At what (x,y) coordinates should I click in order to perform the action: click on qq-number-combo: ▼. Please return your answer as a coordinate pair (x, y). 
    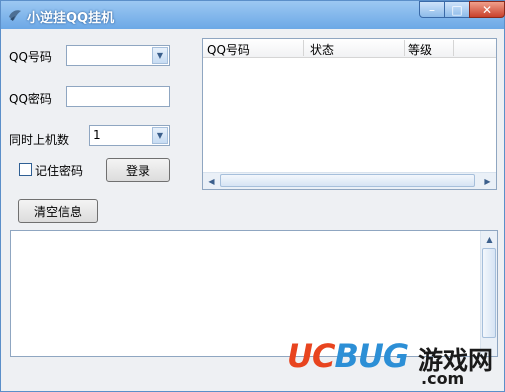
    Looking at the image, I should click on (118, 55).